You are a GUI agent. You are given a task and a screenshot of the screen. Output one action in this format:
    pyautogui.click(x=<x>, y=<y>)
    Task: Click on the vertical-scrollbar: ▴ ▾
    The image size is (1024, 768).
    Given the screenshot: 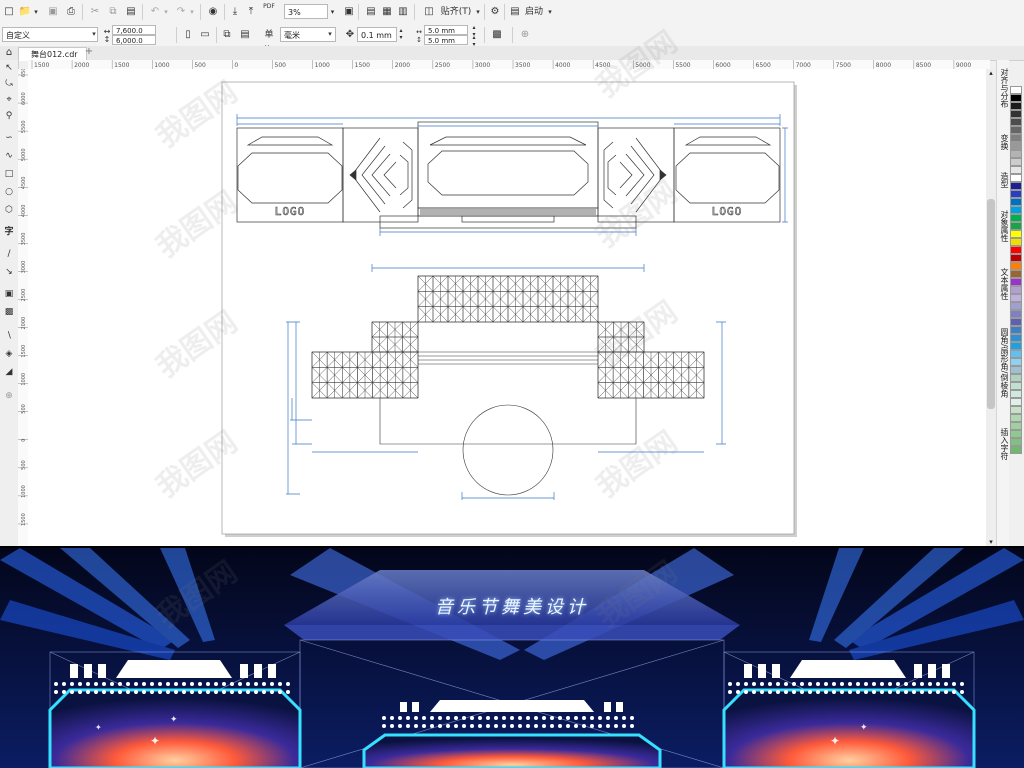 What is the action you would take?
    pyautogui.click(x=991, y=307)
    